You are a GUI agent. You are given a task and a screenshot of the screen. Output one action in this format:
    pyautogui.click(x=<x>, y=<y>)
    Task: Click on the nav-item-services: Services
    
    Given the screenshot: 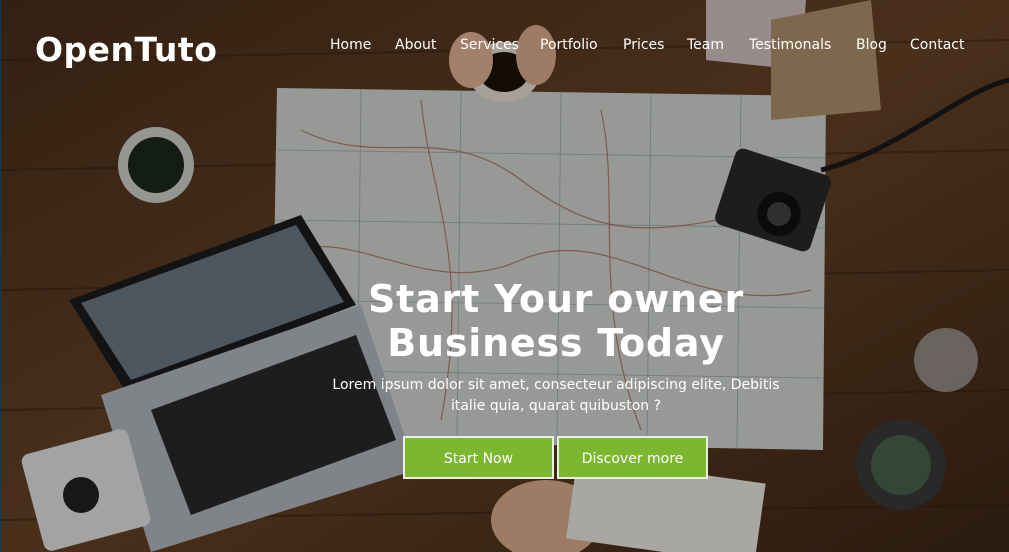 What is the action you would take?
    pyautogui.click(x=500, y=45)
    